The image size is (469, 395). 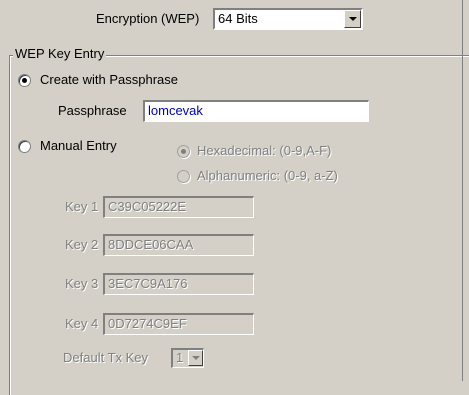 I want to click on passphrase-input: lomcevak, so click(x=256, y=111).